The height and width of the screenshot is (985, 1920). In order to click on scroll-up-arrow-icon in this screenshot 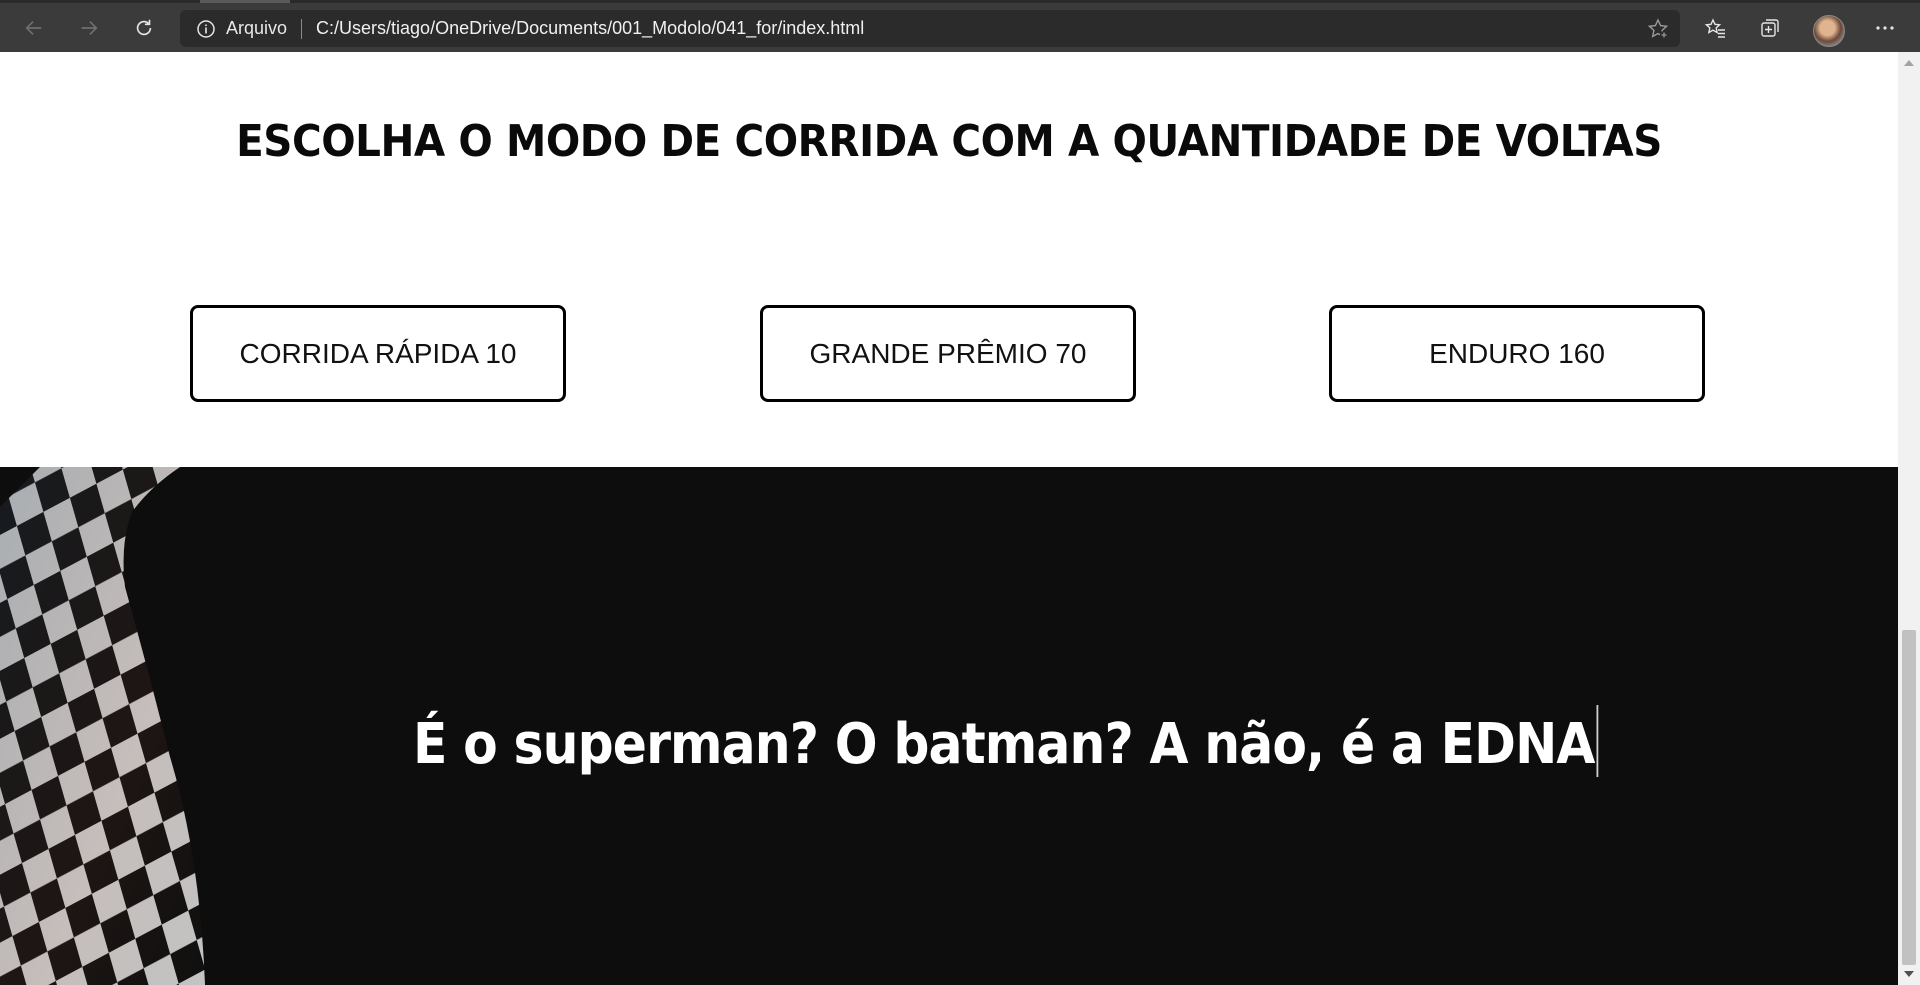, I will do `click(1909, 63)`.